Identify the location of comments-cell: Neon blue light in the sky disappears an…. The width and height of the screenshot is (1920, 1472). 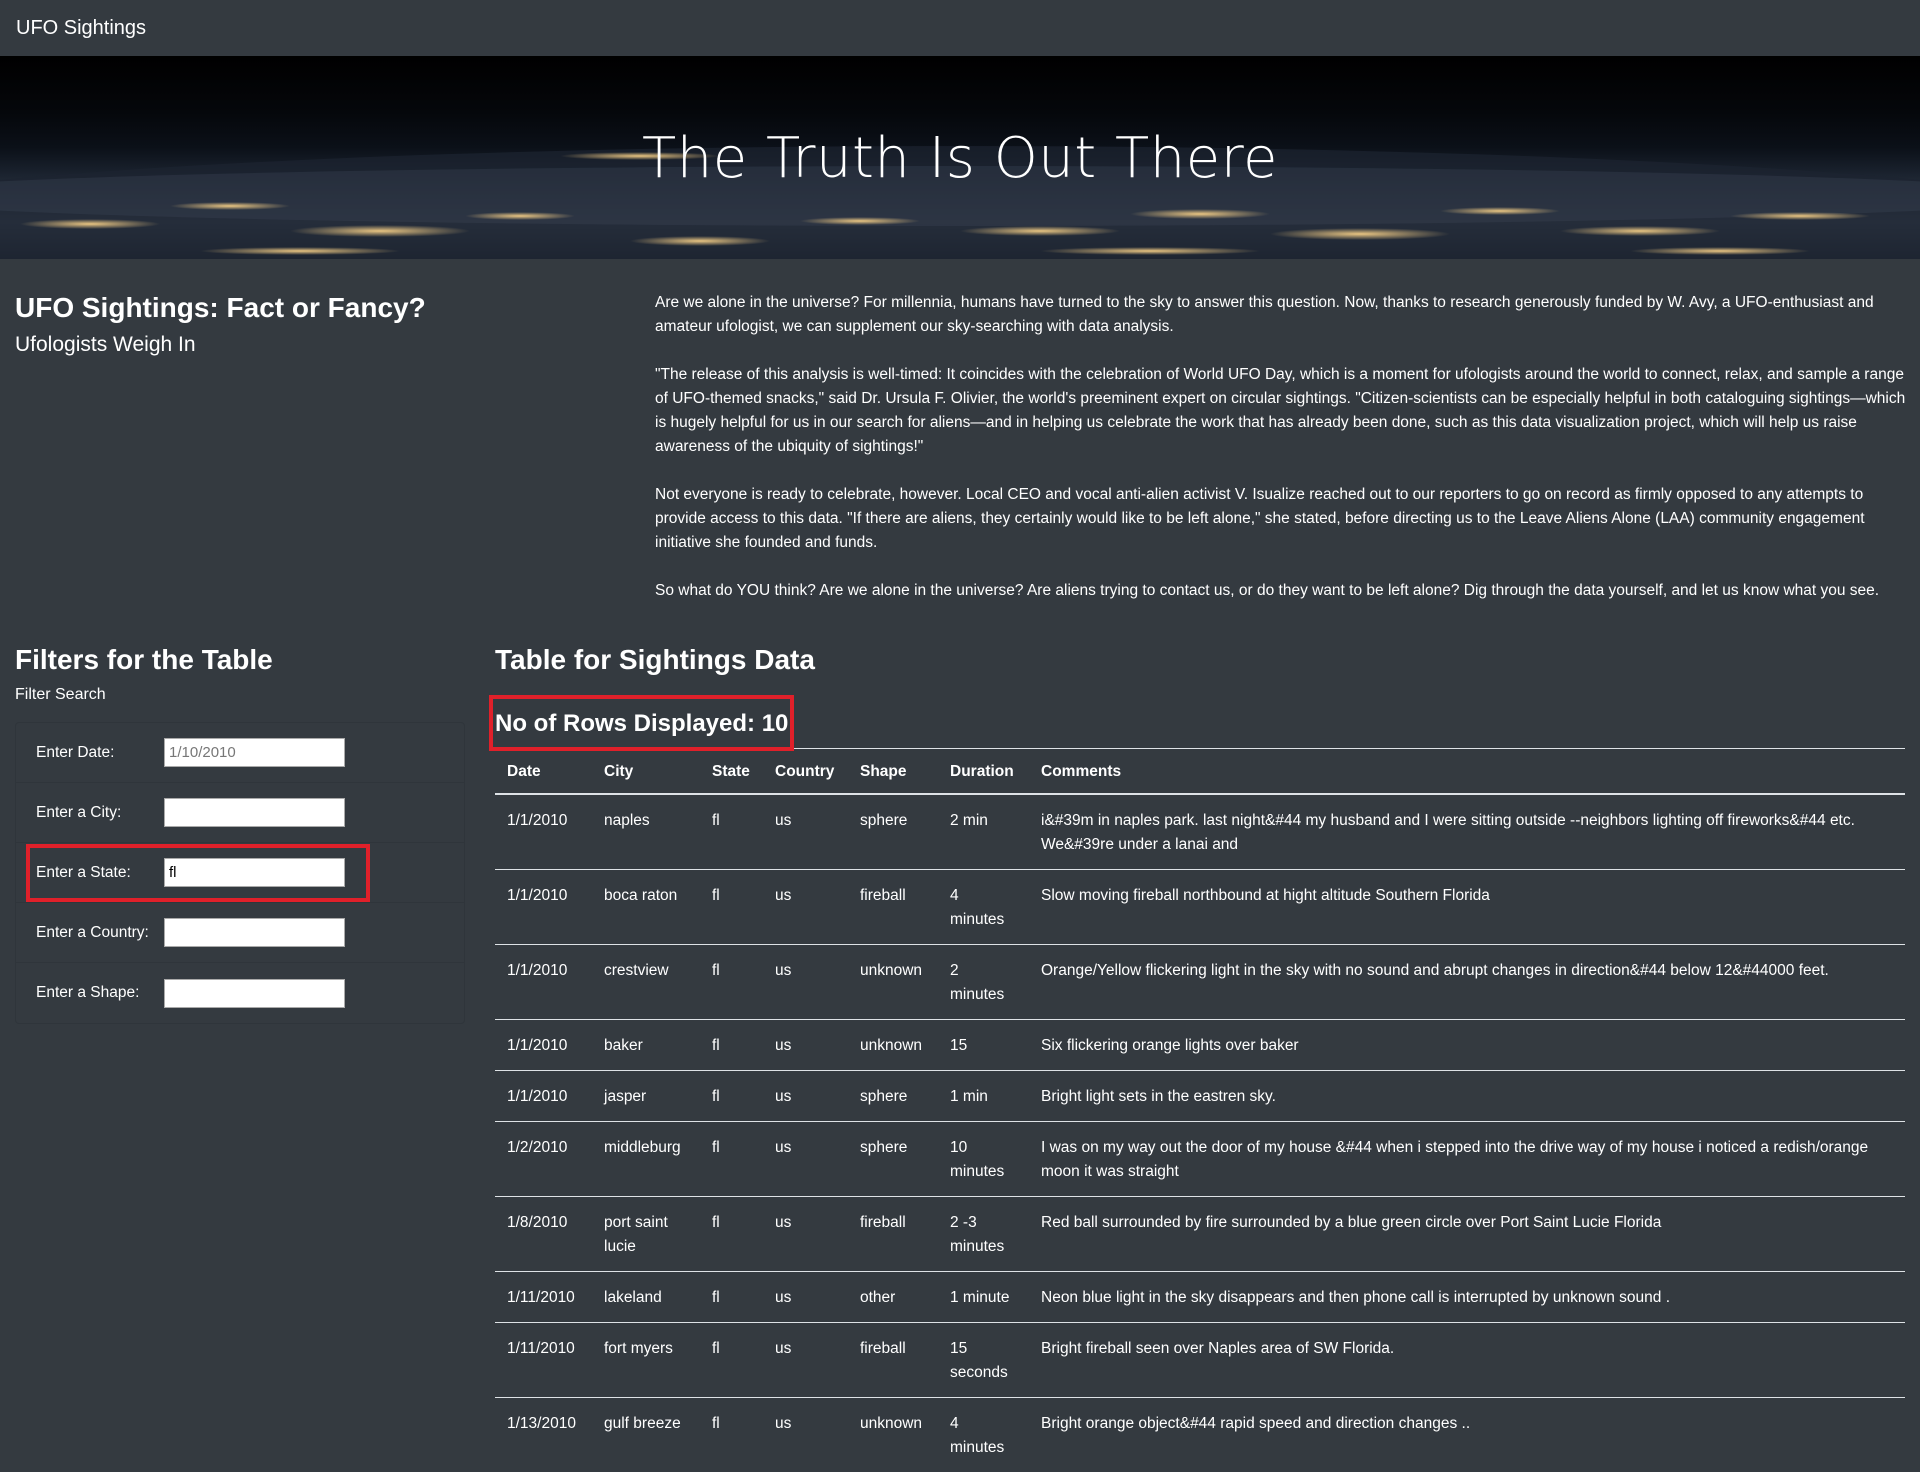
(1467, 1297).